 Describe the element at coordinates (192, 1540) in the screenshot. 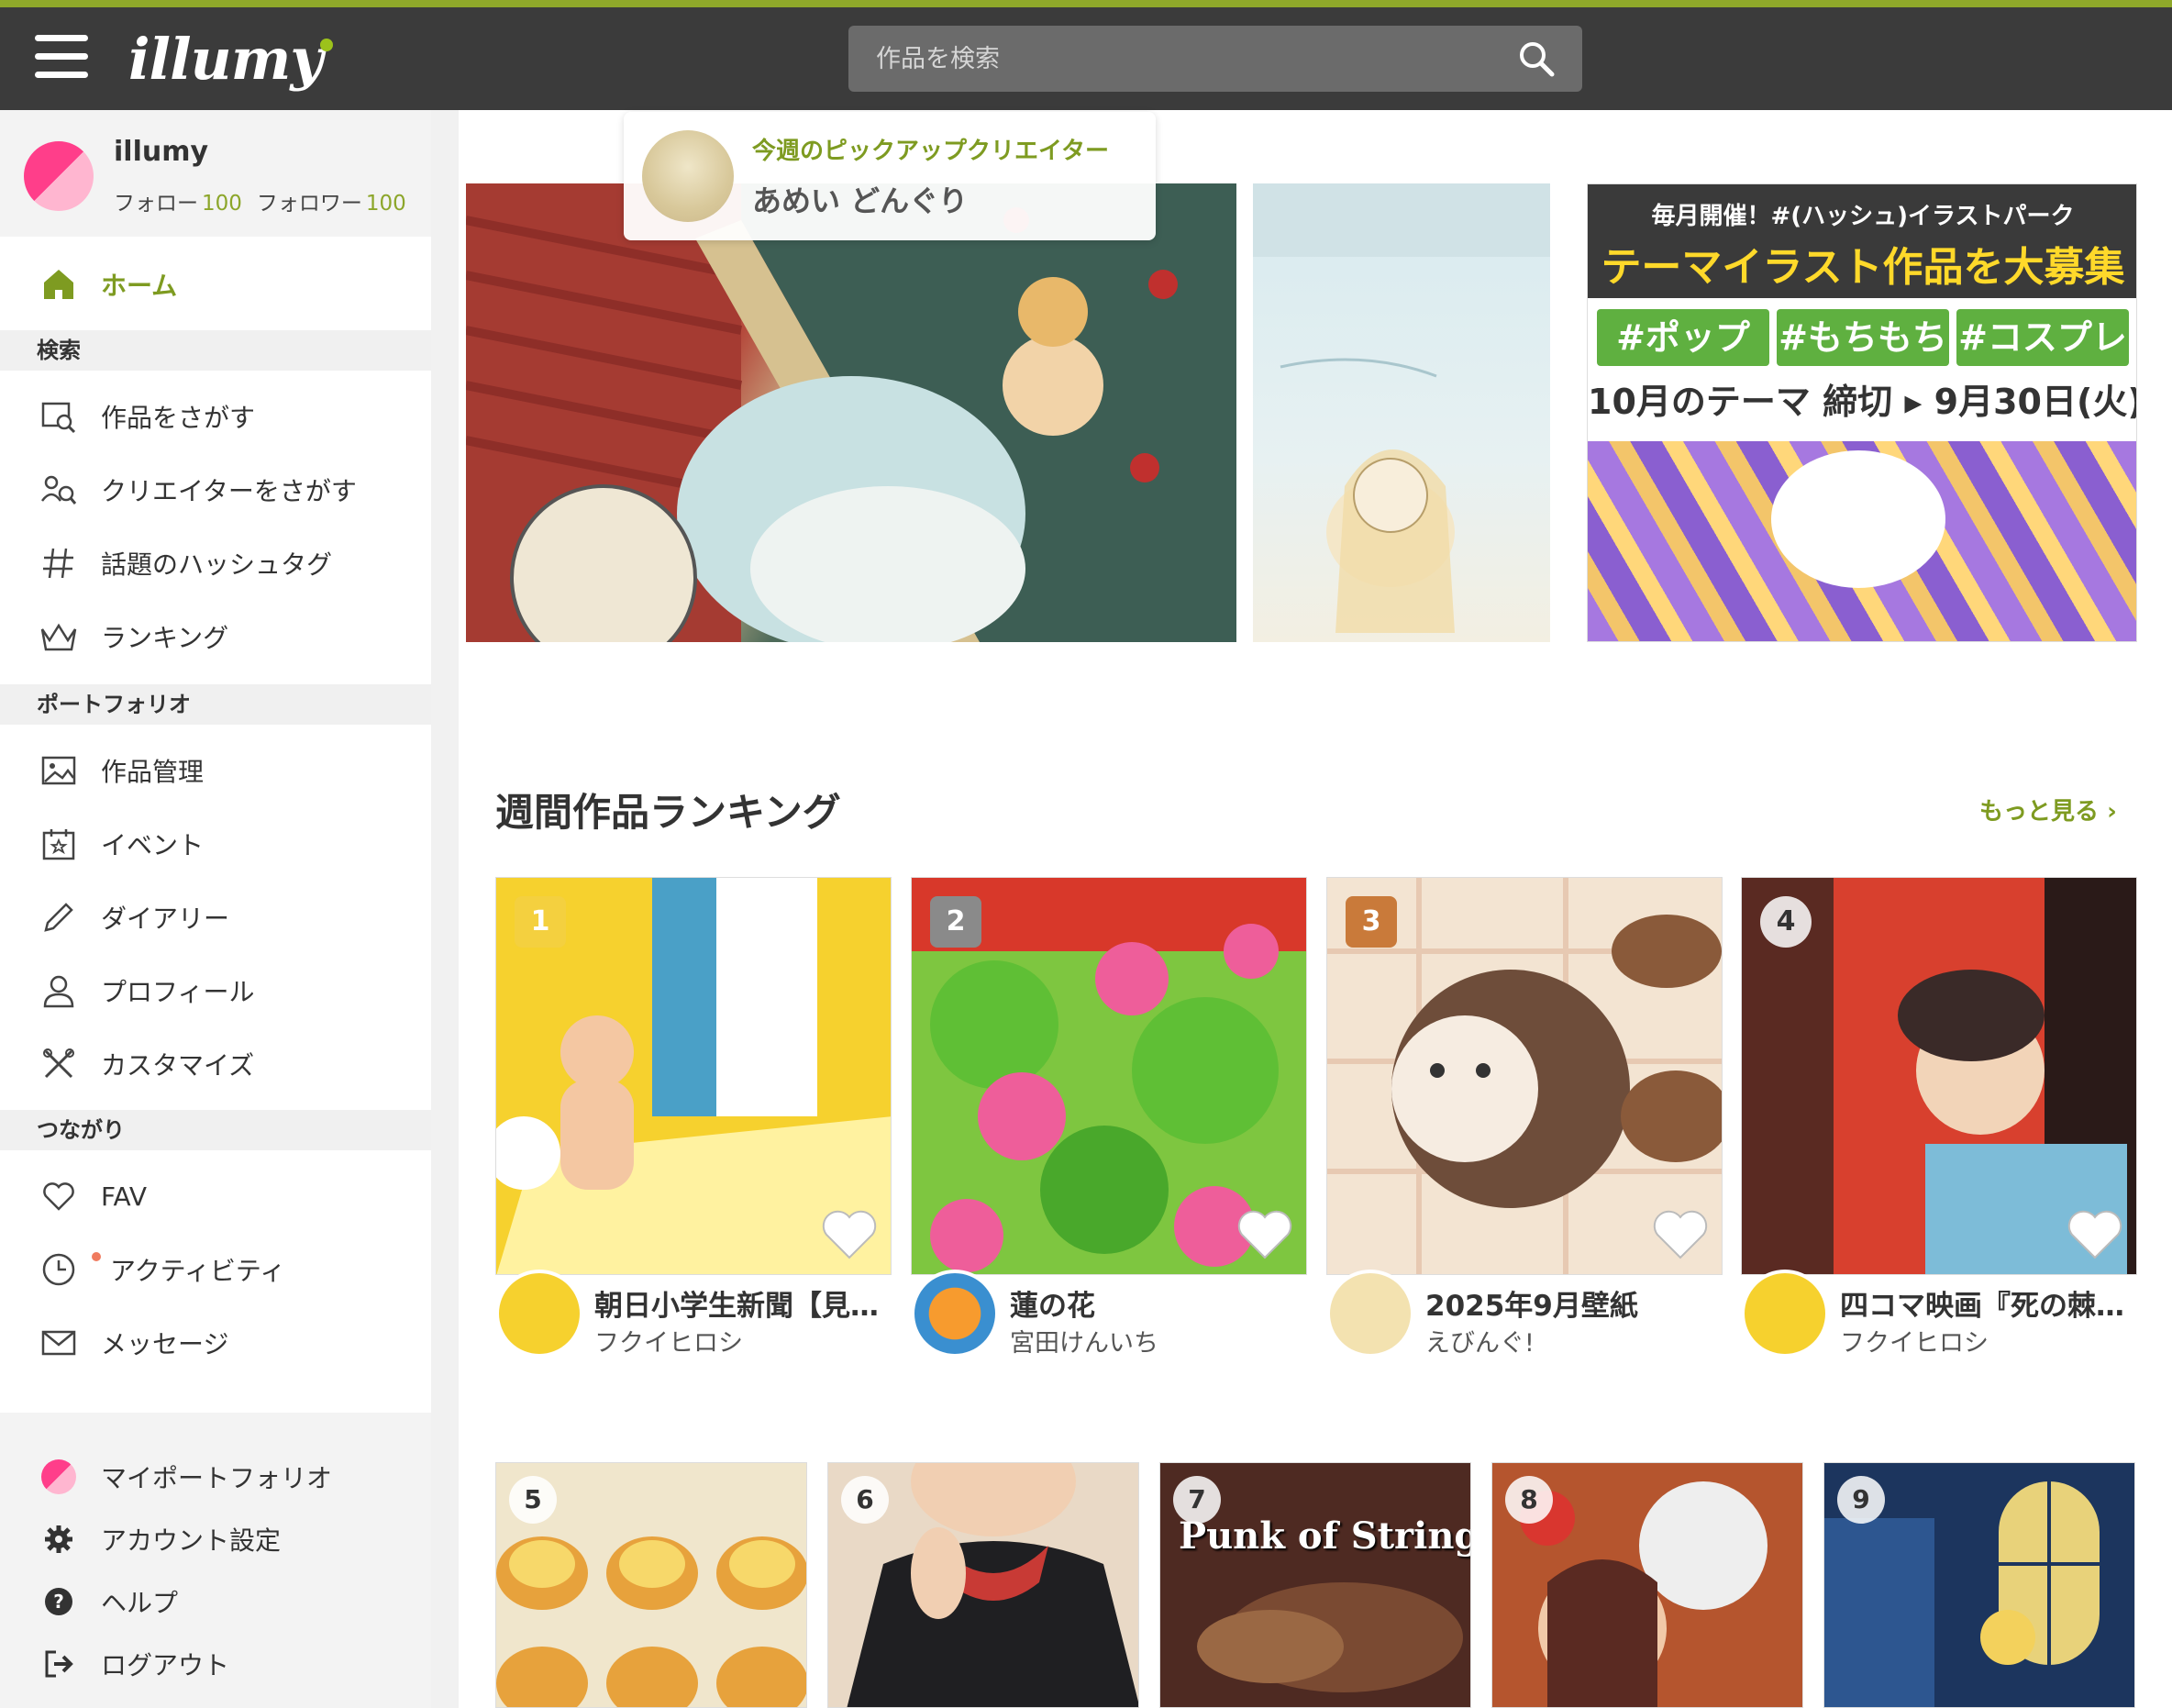

I see `sidebar-item-label: アカウント設定` at that location.